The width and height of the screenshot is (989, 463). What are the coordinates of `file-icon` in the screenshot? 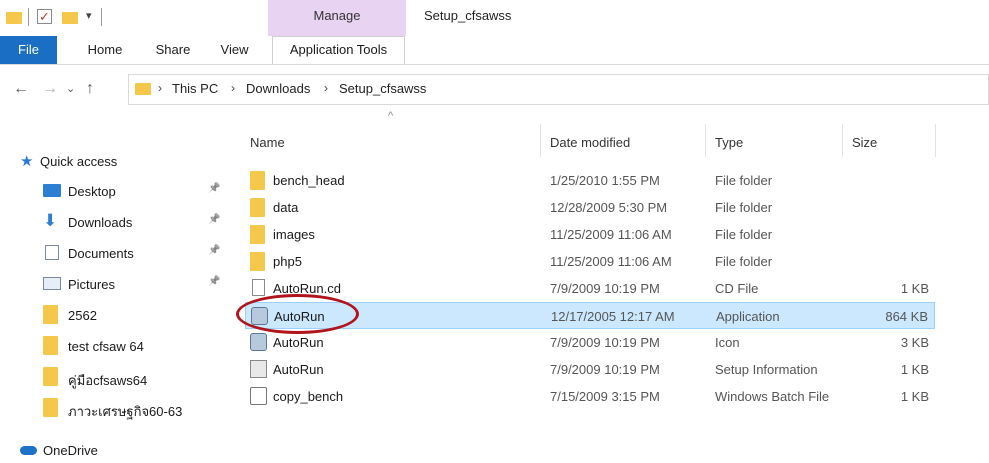 It's located at (258, 287).